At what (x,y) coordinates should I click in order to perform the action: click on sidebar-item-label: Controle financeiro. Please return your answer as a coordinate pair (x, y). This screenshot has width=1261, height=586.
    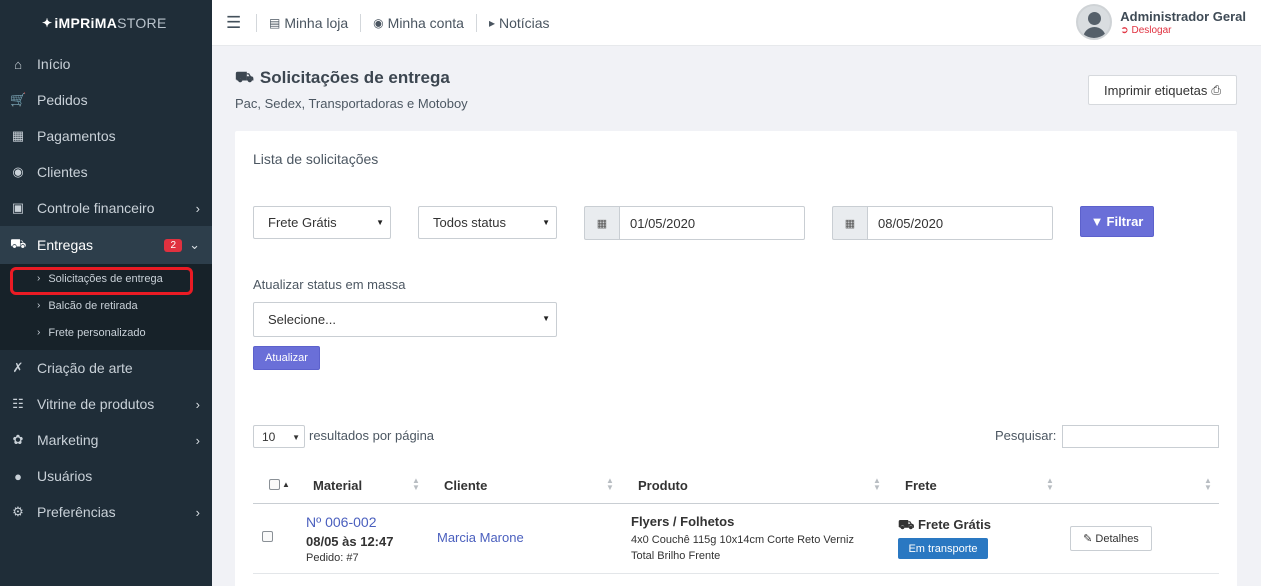
    Looking at the image, I should click on (96, 208).